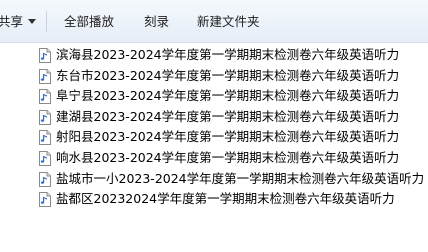  What do you see at coordinates (89, 21) in the screenshot?
I see `play-all-button: 全部播放` at bounding box center [89, 21].